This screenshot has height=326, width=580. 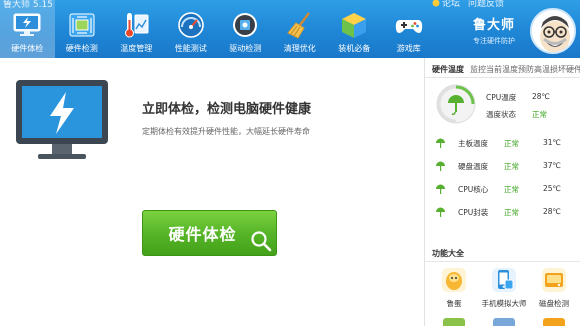 What do you see at coordinates (300, 25) in the screenshot?
I see `broom-icon` at bounding box center [300, 25].